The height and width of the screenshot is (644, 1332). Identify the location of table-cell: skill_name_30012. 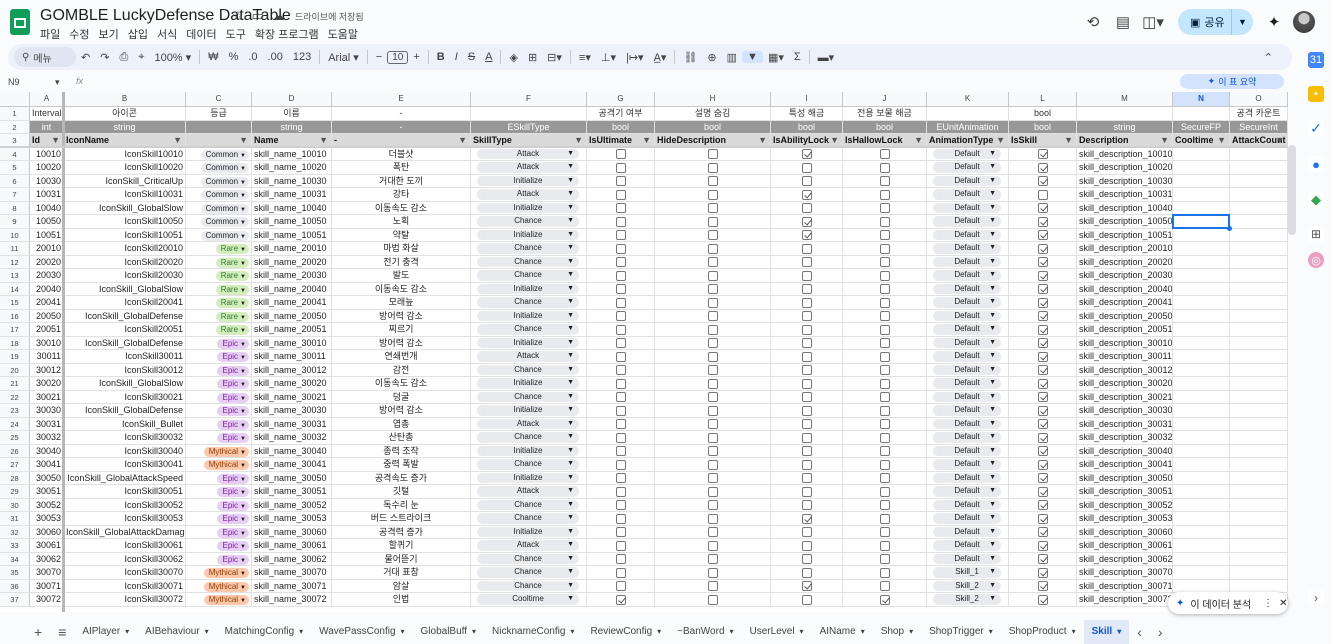
(292, 370).